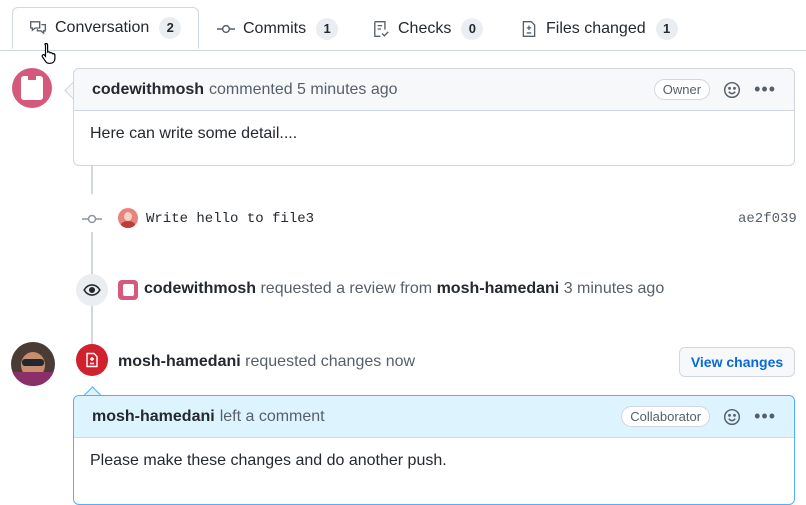  I want to click on event-time: 3 minutes ago, so click(614, 288).